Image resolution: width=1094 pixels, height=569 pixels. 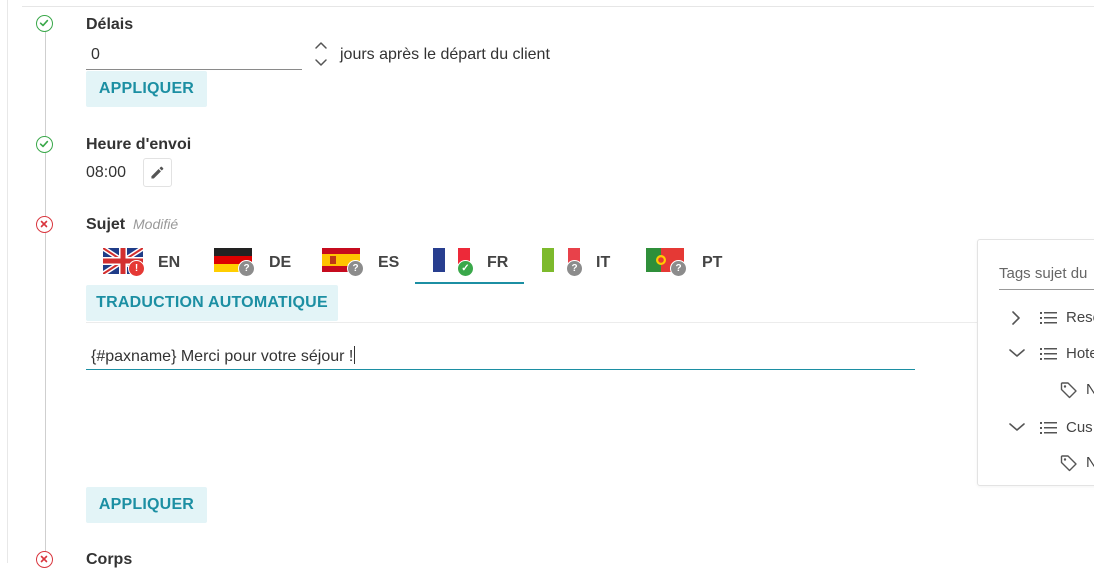 I want to click on warning-badge-icon: !, so click(x=136, y=268).